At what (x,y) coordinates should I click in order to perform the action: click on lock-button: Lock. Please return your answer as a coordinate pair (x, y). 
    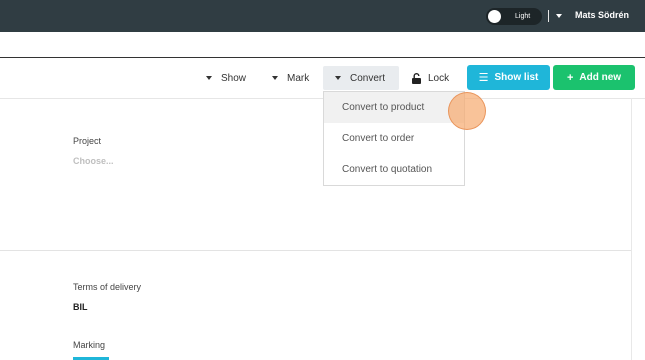
    Looking at the image, I should click on (430, 78).